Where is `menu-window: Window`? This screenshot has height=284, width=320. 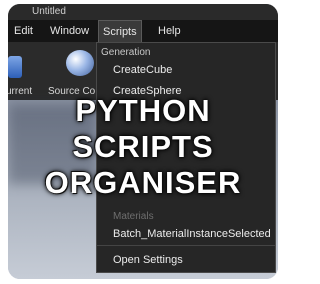
menu-window: Window is located at coordinates (69, 31).